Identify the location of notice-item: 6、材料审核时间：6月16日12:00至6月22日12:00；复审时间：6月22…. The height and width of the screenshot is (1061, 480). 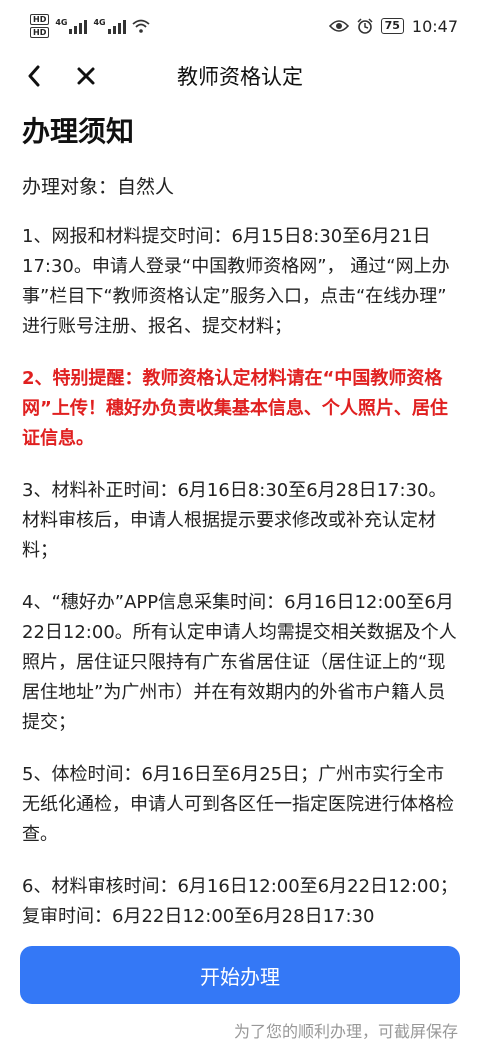
(240, 901).